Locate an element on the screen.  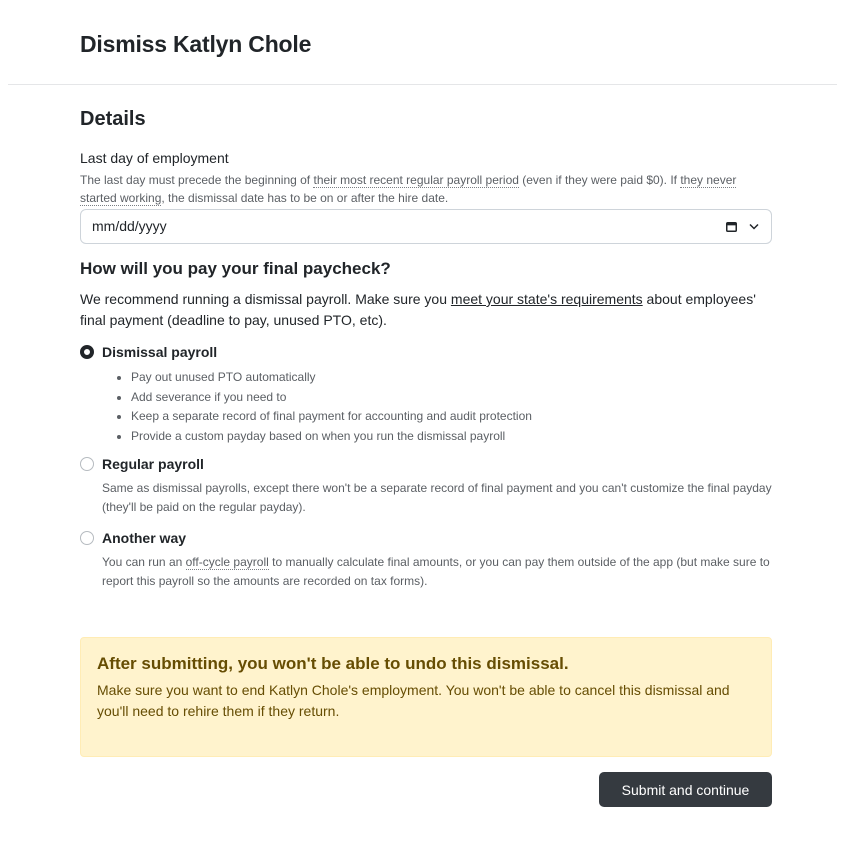
radio-regular-payroll is located at coordinates (87, 464).